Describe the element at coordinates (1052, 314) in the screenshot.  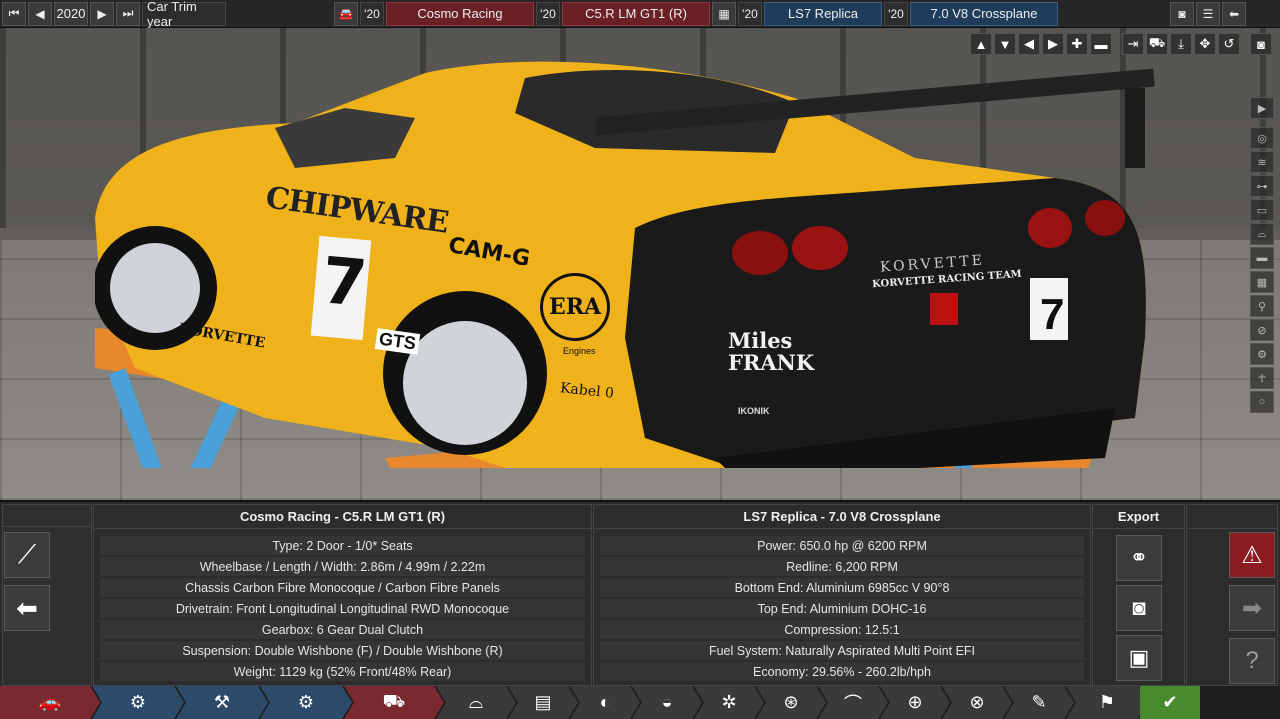
I see `livery-rear-number: 7` at that location.